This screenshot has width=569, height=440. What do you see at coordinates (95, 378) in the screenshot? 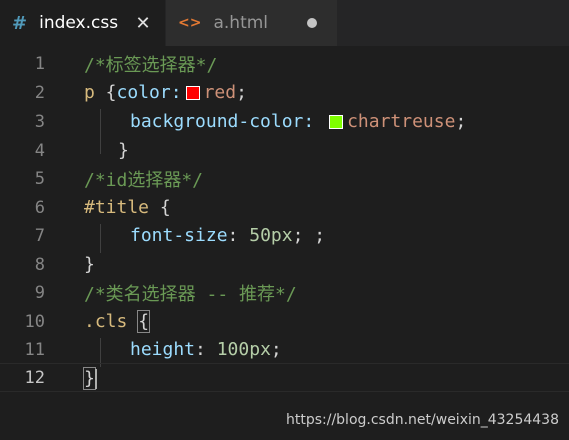
I see `text-cursor` at bounding box center [95, 378].